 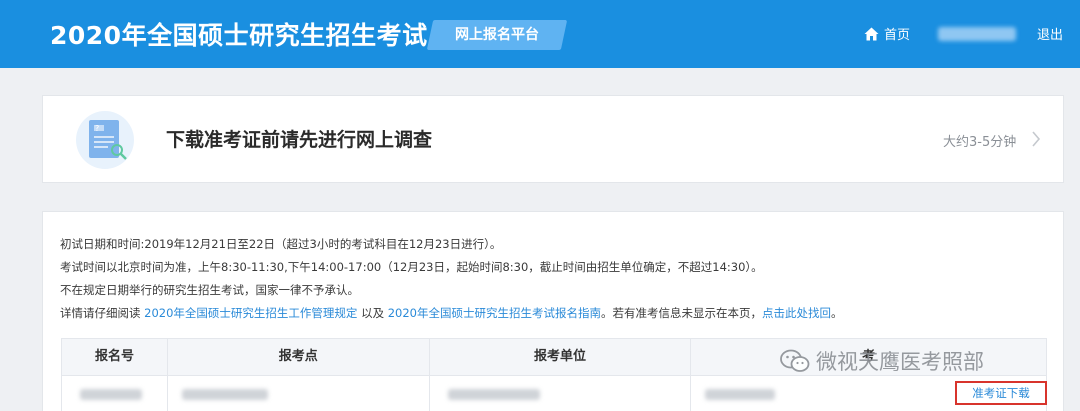 I want to click on cell-institution, so click(x=561, y=393).